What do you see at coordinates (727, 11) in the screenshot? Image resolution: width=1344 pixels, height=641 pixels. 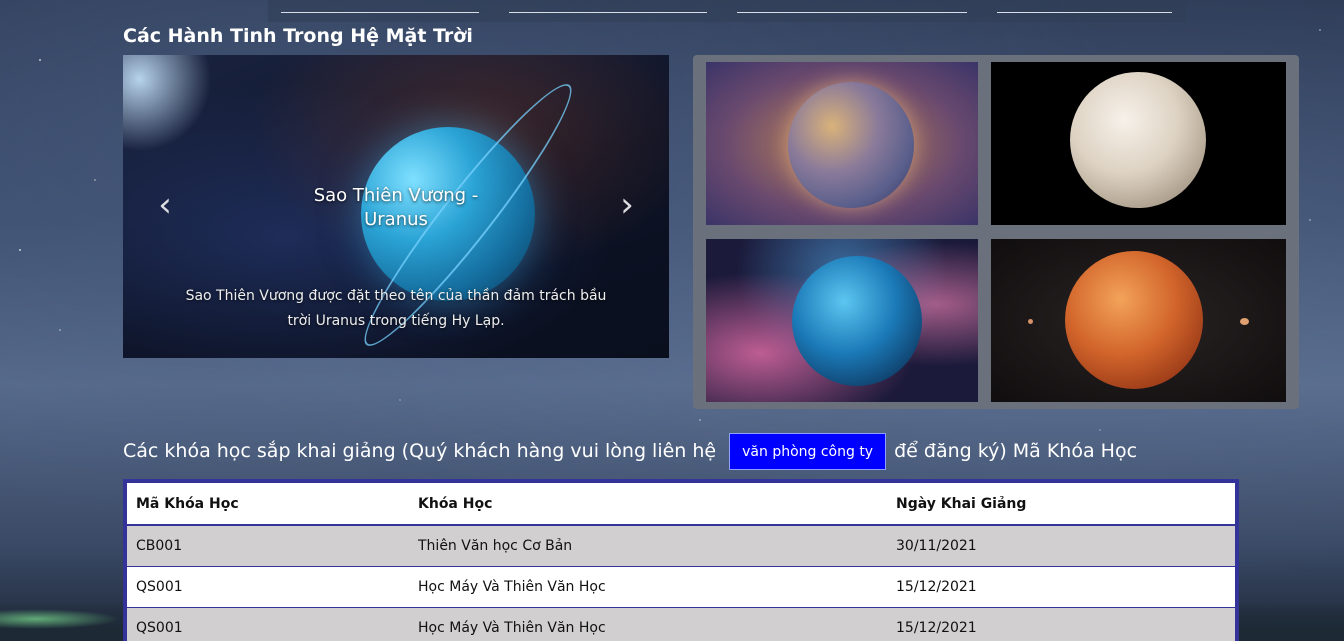 I see `top-navbar` at bounding box center [727, 11].